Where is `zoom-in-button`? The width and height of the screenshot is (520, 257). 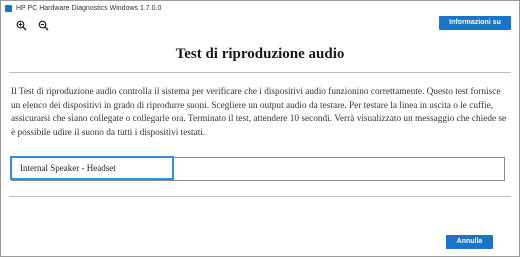
zoom-in-button is located at coordinates (21, 25).